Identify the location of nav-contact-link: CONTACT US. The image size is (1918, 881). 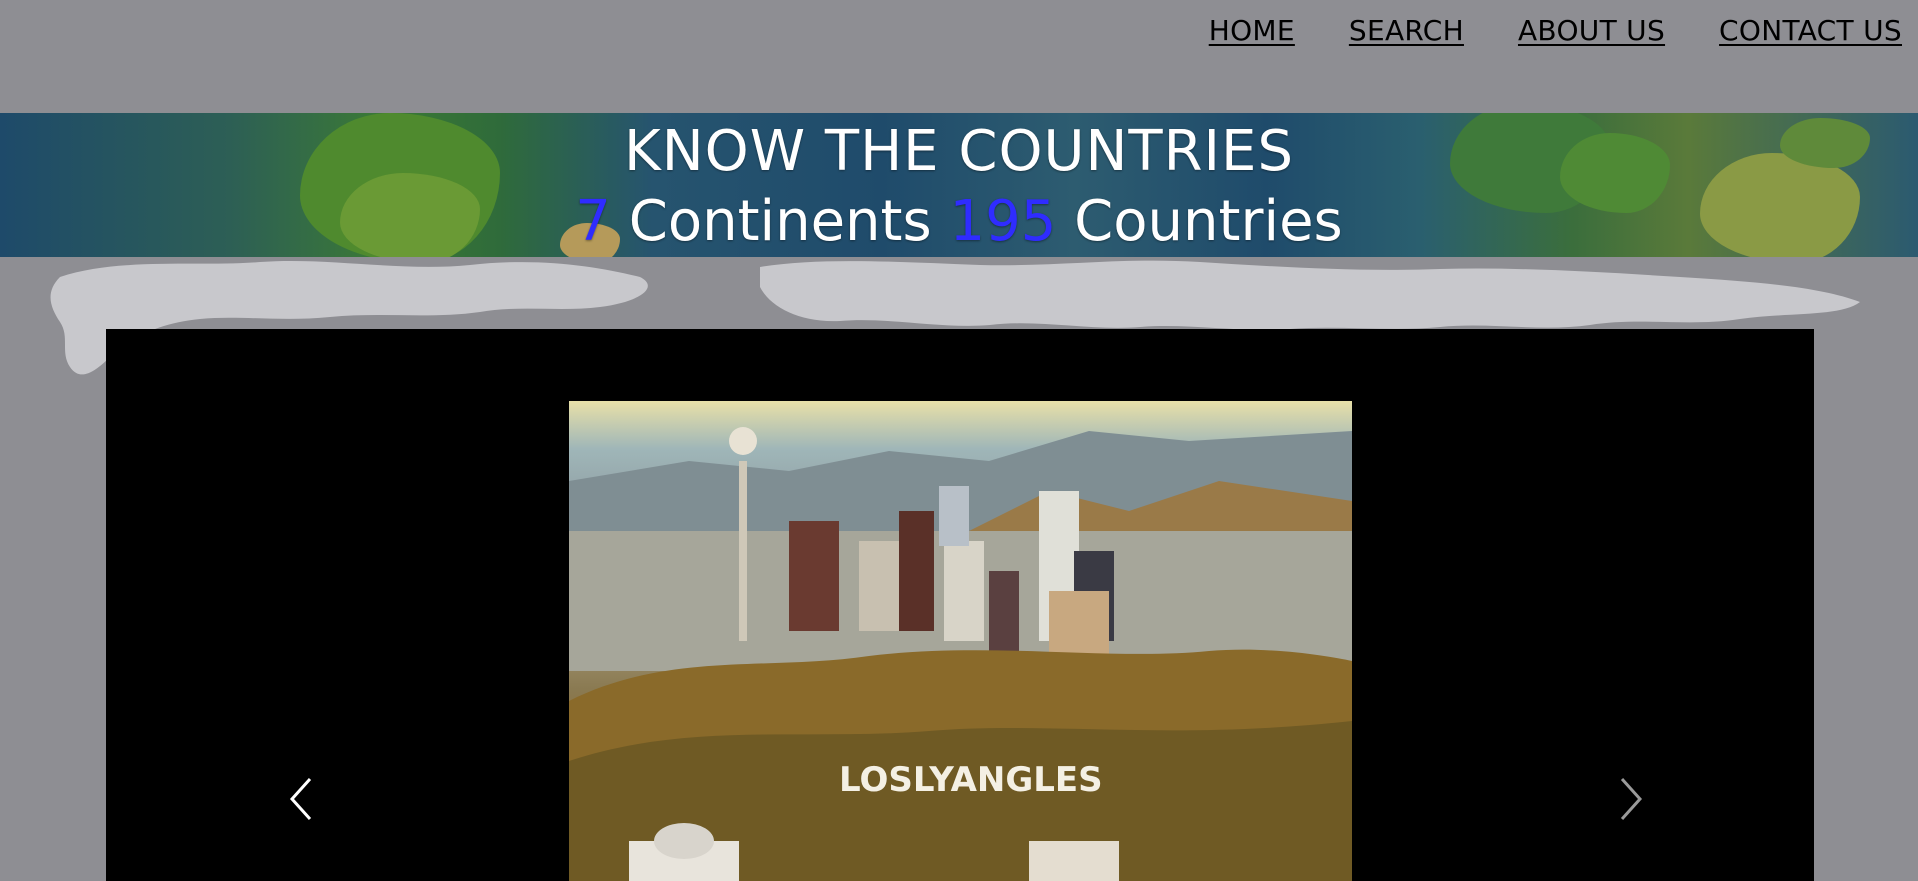
(1810, 30).